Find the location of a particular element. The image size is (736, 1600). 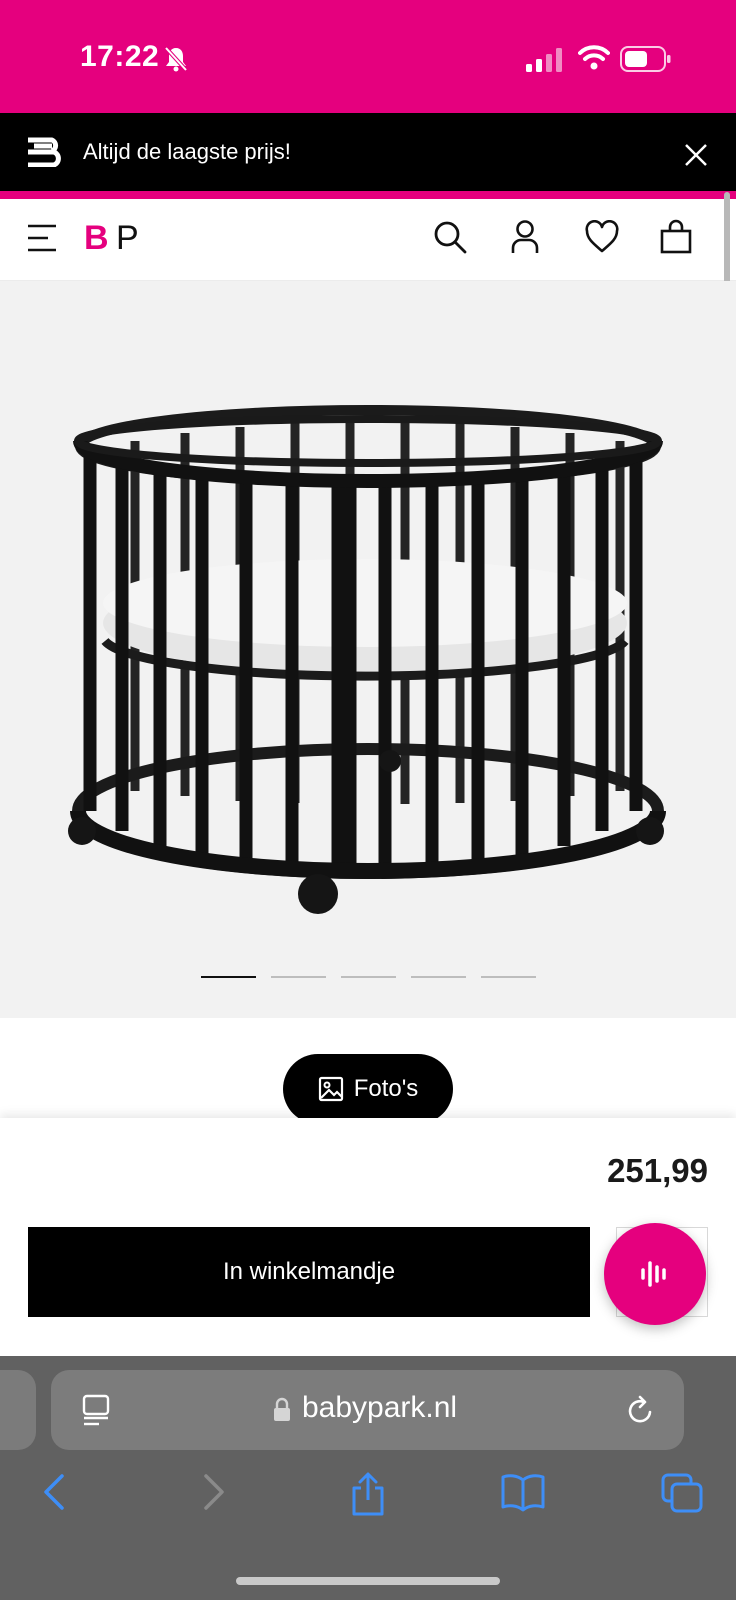

bag-icon is located at coordinates (676, 237).